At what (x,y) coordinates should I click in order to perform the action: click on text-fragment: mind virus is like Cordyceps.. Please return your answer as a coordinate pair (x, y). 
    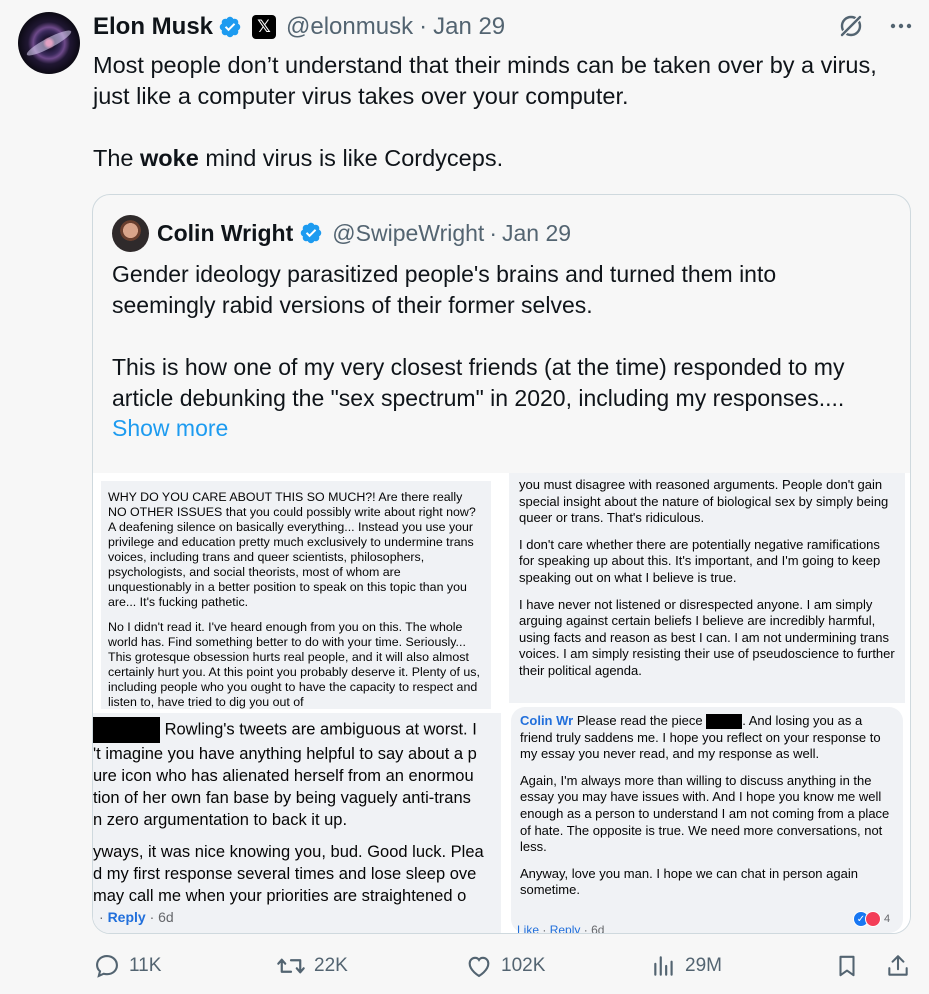
    Looking at the image, I should click on (351, 158).